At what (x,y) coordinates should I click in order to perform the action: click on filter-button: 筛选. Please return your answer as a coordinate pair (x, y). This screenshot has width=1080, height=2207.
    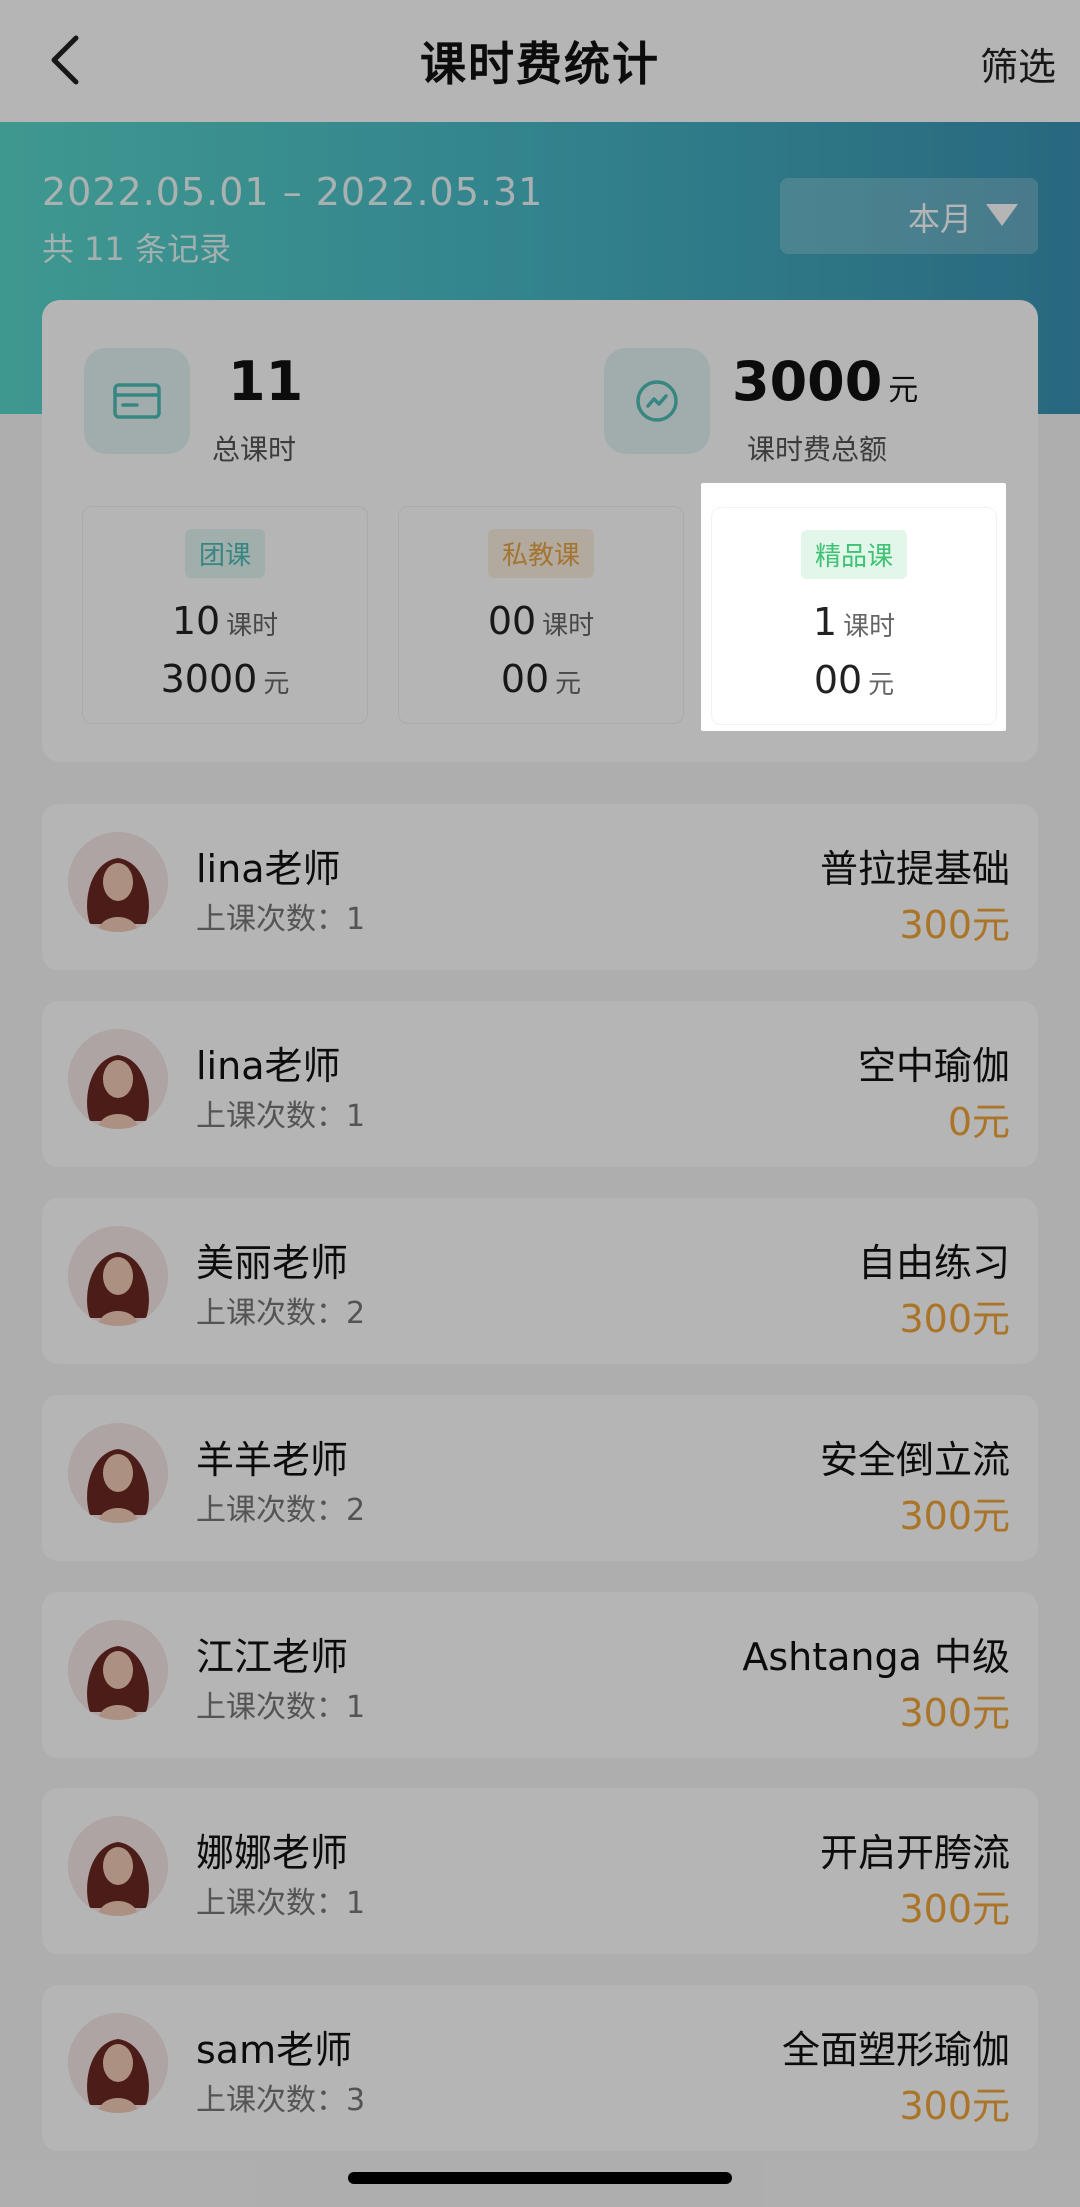
    Looking at the image, I should click on (1018, 63).